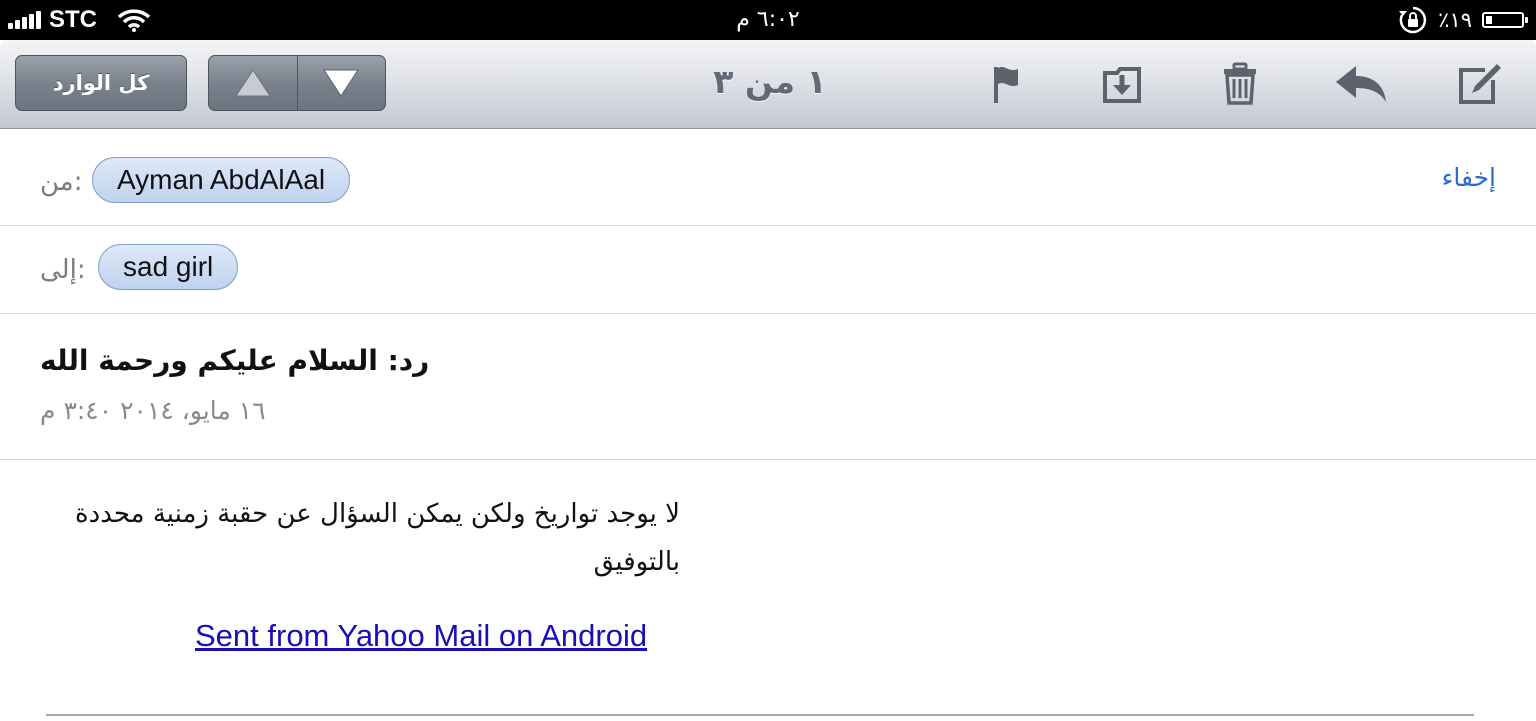 The image size is (1536, 721). I want to click on move-button, so click(1122, 84).